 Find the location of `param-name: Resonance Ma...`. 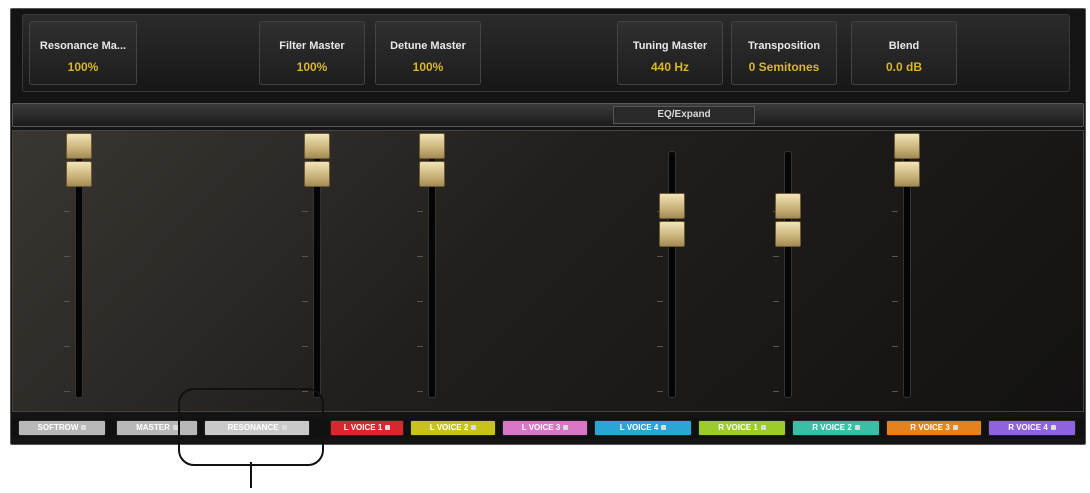

param-name: Resonance Ma... is located at coordinates (83, 46).